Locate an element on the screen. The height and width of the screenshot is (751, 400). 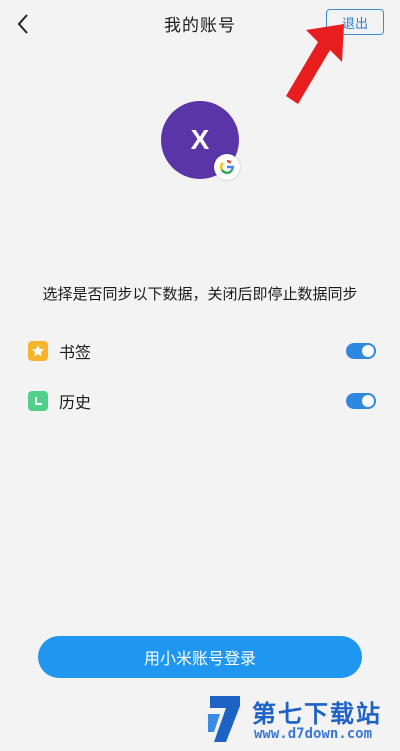
xiaomi-login-button: 用小米账号登录 is located at coordinates (200, 657).